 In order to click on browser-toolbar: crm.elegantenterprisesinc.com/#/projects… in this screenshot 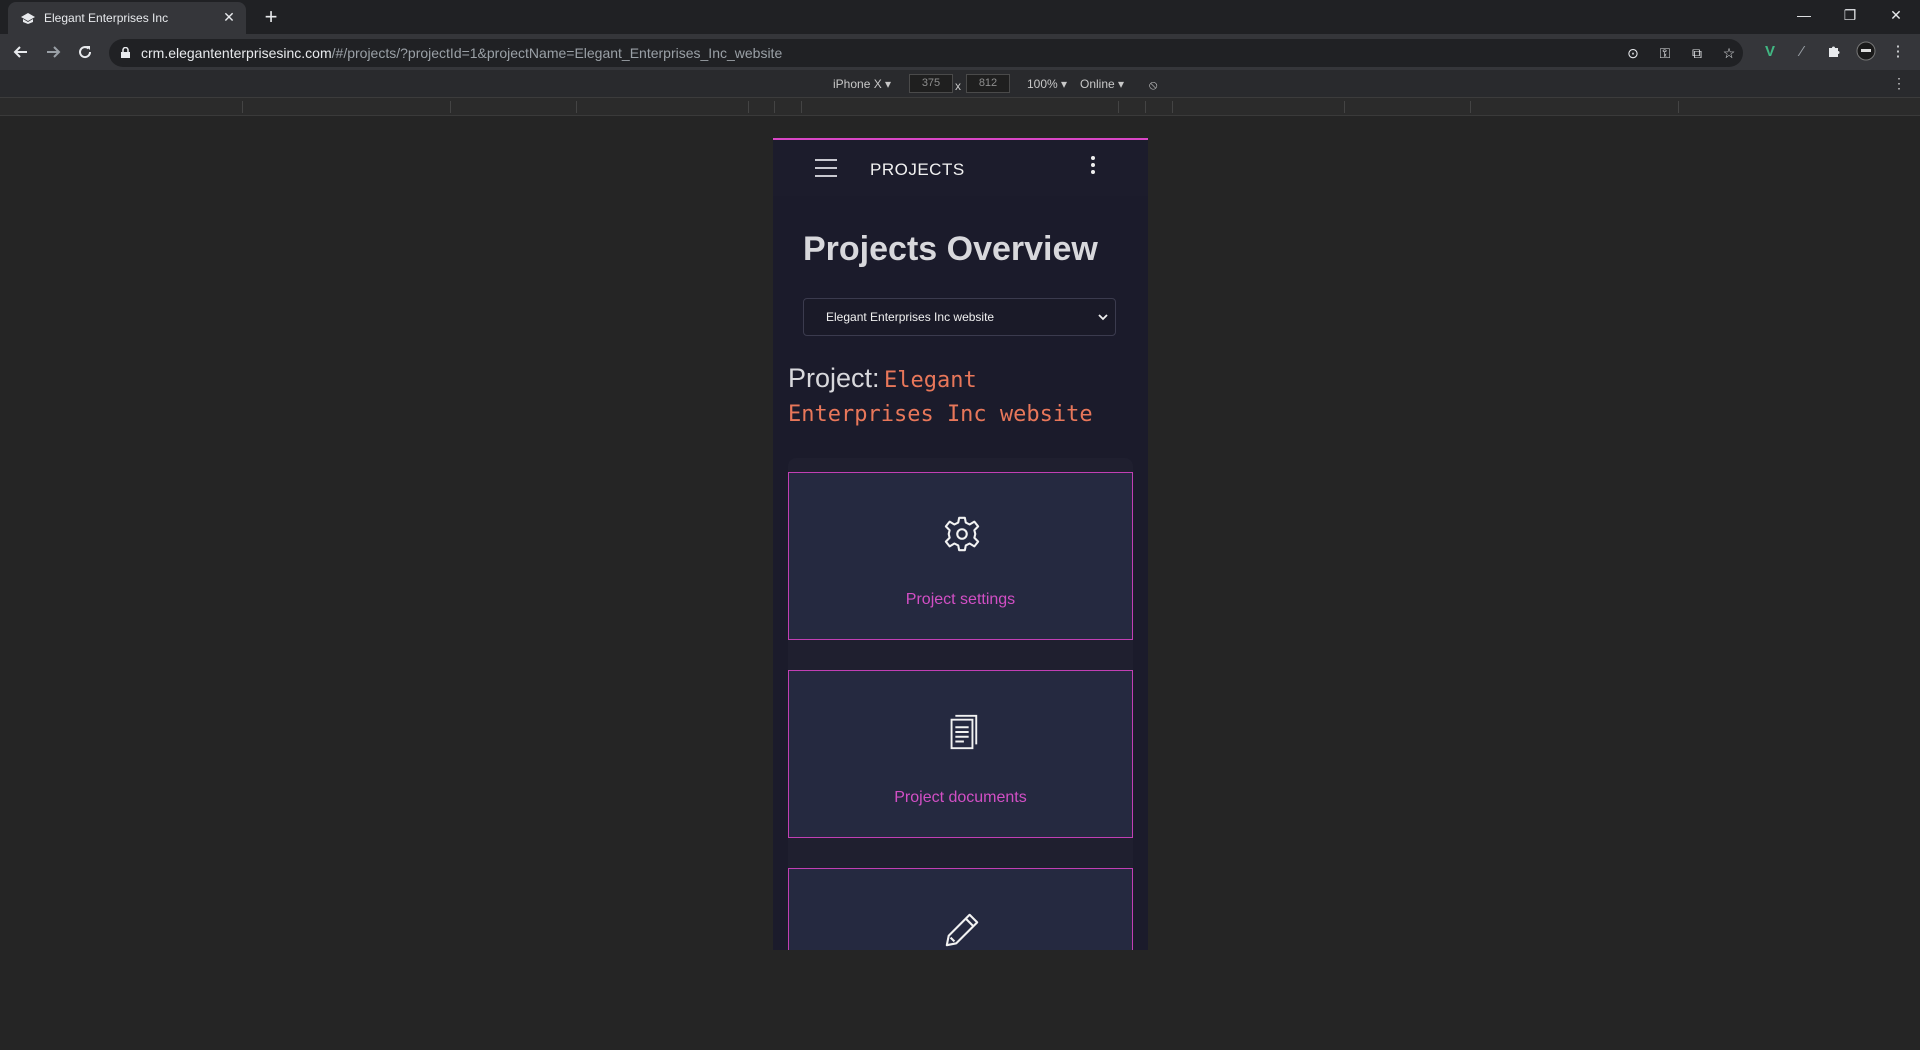, I will do `click(960, 52)`.